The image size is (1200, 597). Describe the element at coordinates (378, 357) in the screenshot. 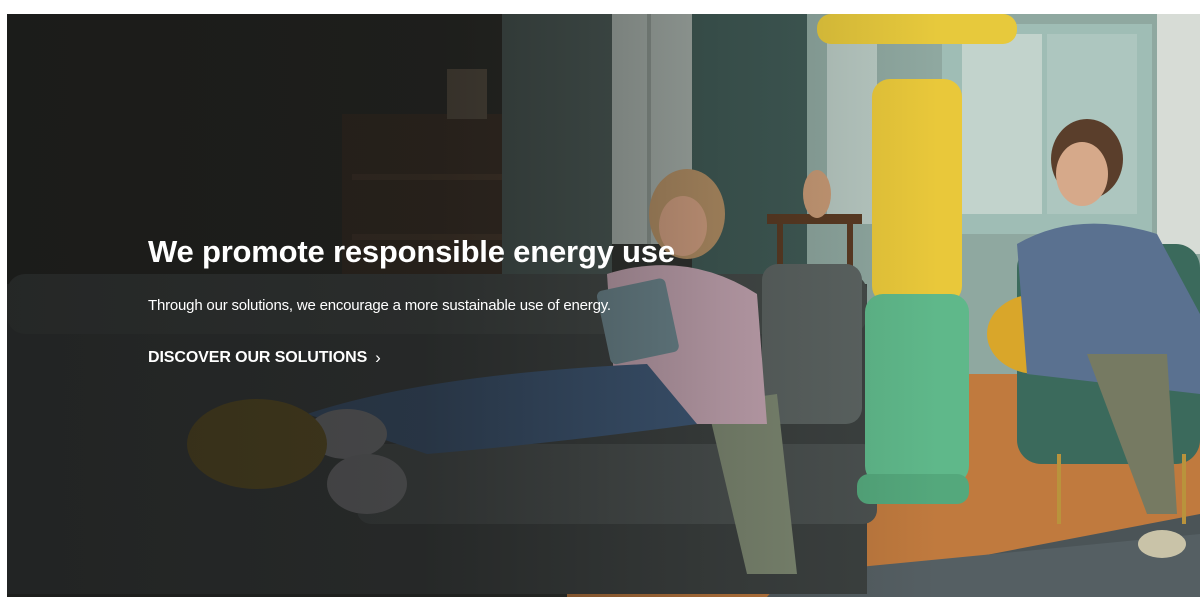

I see `chevron-right-icon: ›` at that location.